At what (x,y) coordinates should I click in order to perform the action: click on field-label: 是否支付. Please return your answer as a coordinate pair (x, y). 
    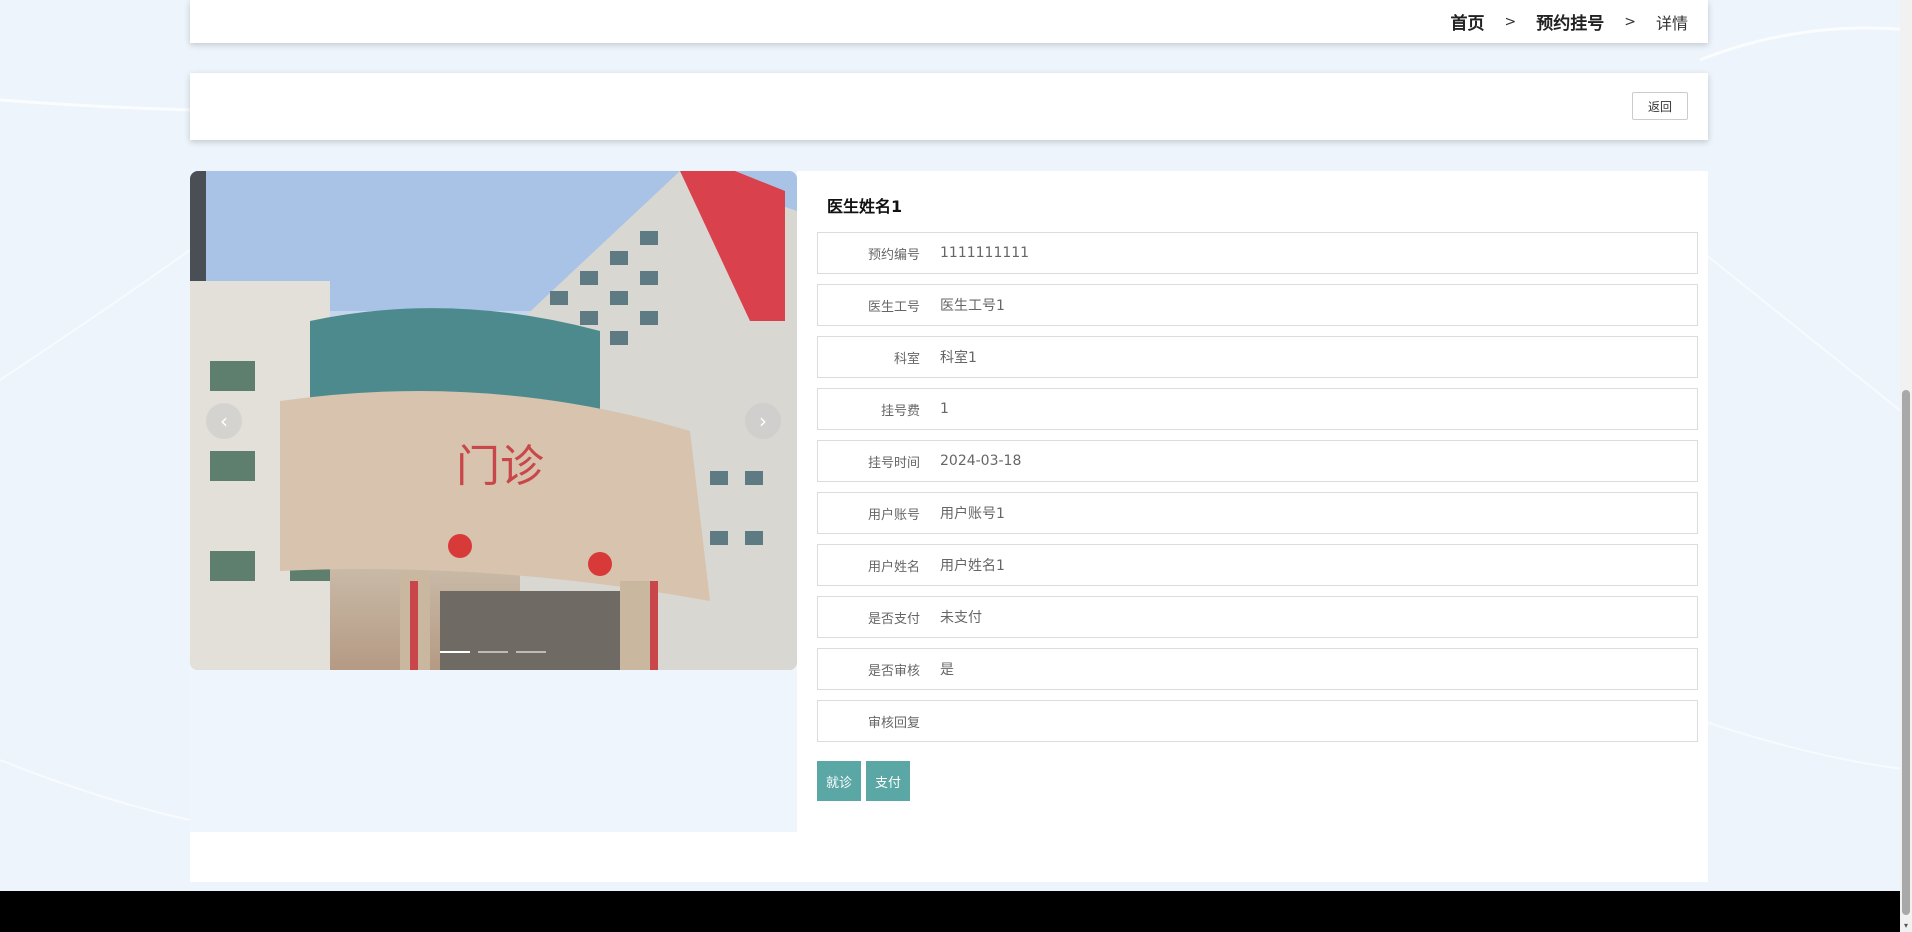
    Looking at the image, I should click on (893, 619).